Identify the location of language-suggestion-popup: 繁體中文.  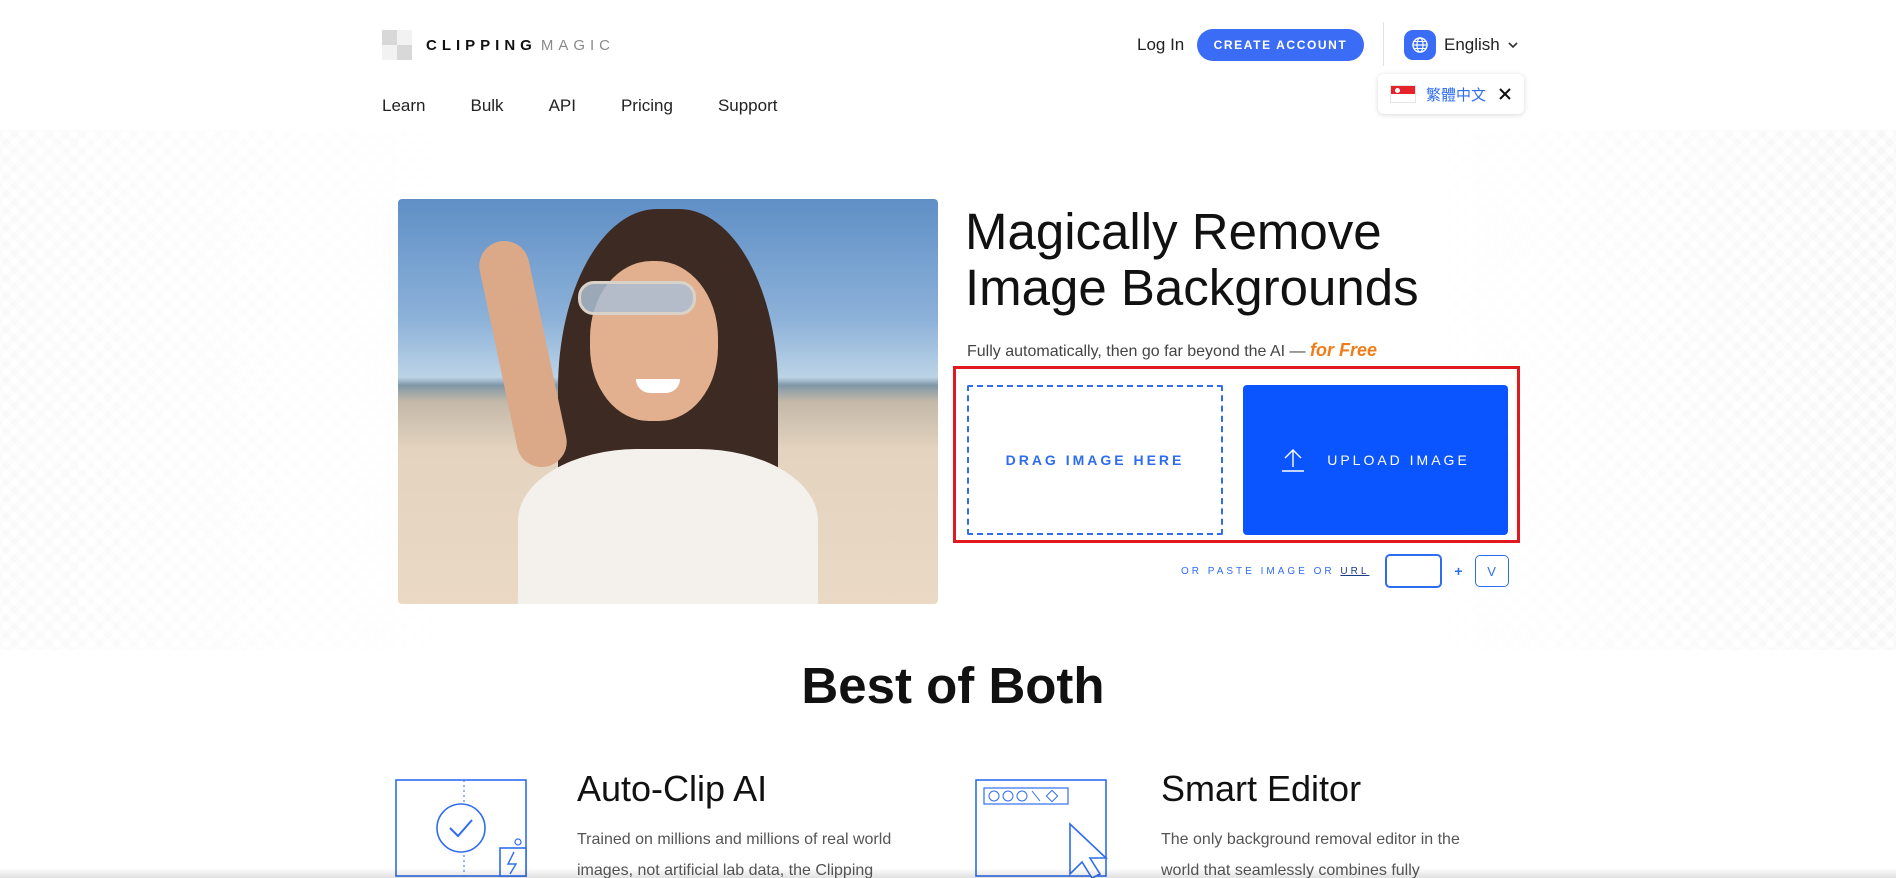
(1451, 94).